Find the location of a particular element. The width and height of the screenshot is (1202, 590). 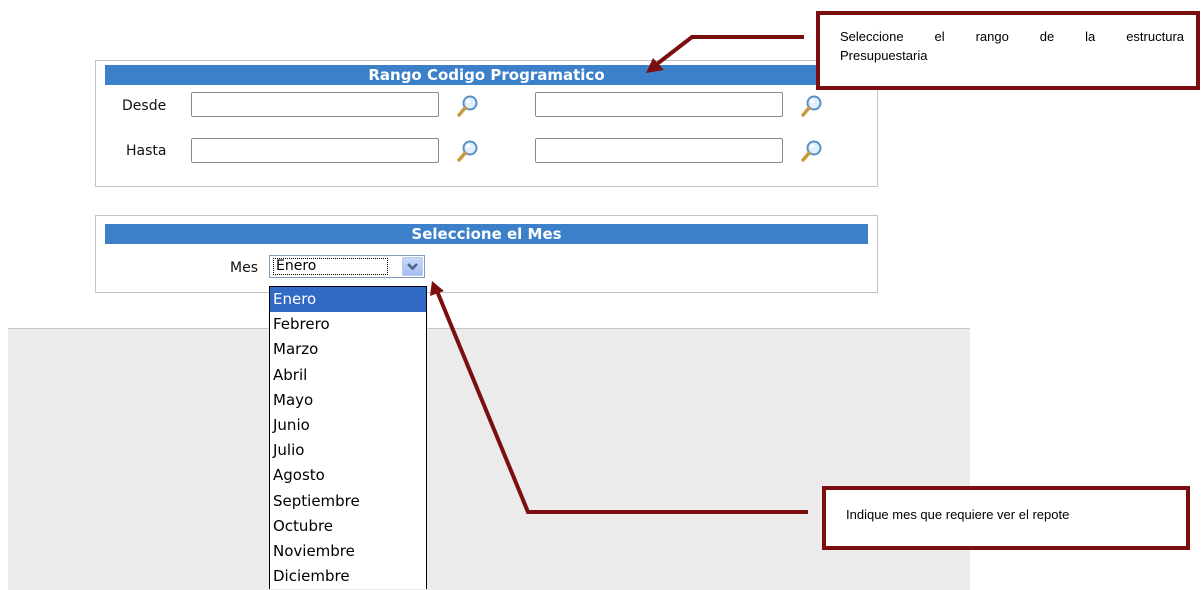

range-arrow-line is located at coordinates (729, 50).